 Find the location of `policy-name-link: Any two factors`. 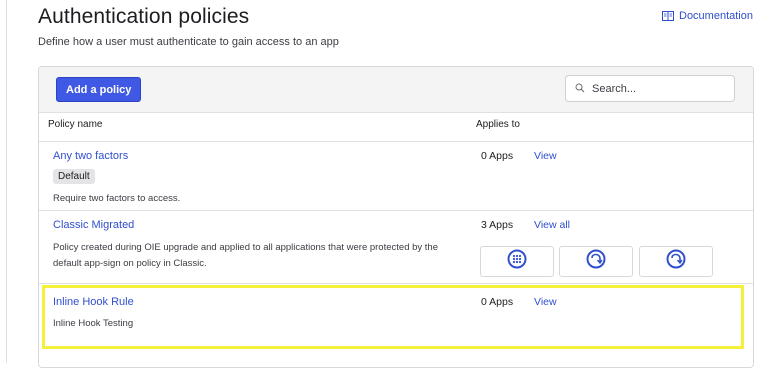

policy-name-link: Any two factors is located at coordinates (90, 156).